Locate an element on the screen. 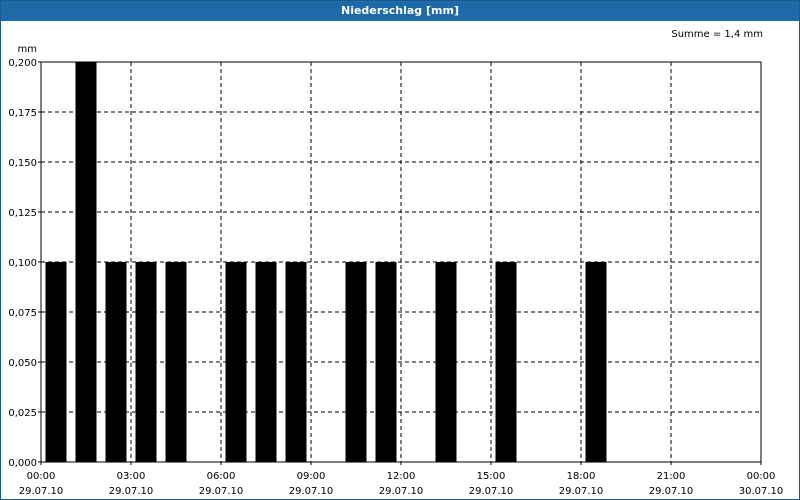  y-tick-label: 0,000 is located at coordinates (22, 463).